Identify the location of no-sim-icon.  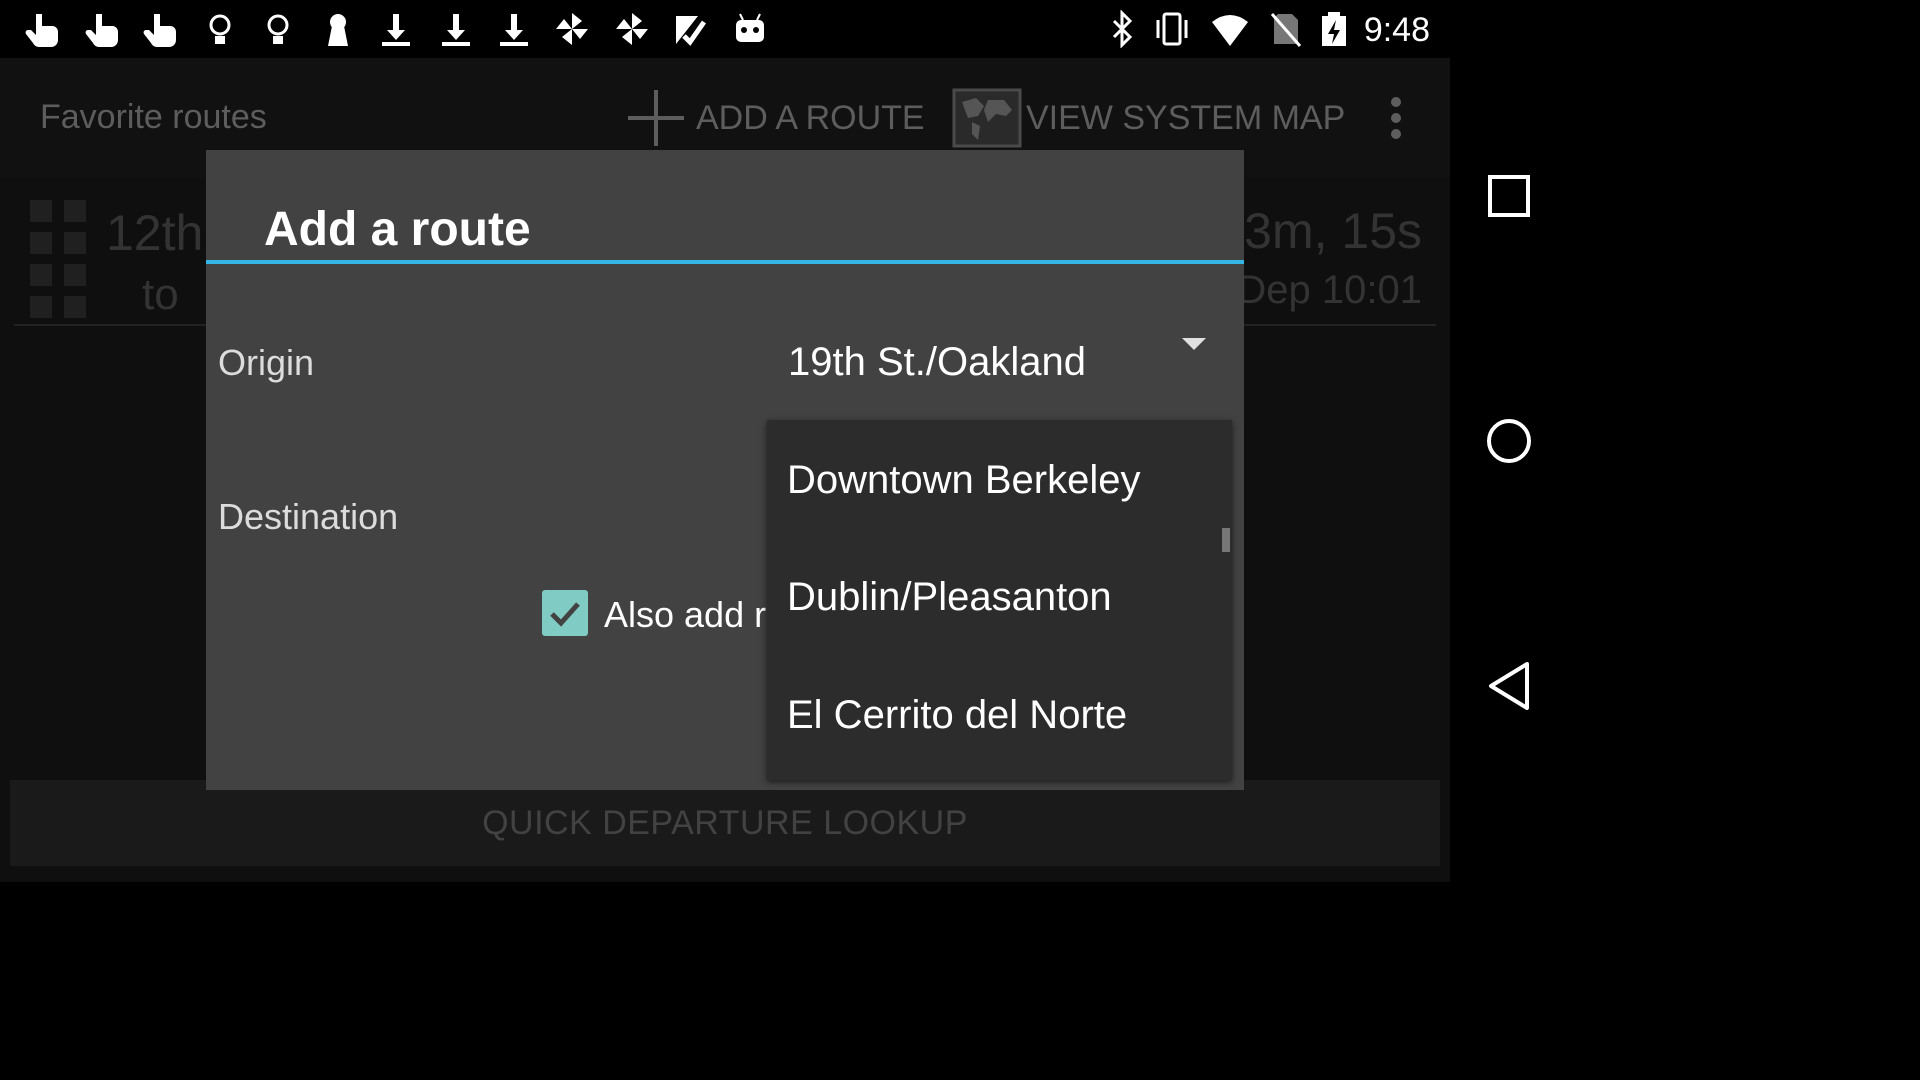
(1286, 29).